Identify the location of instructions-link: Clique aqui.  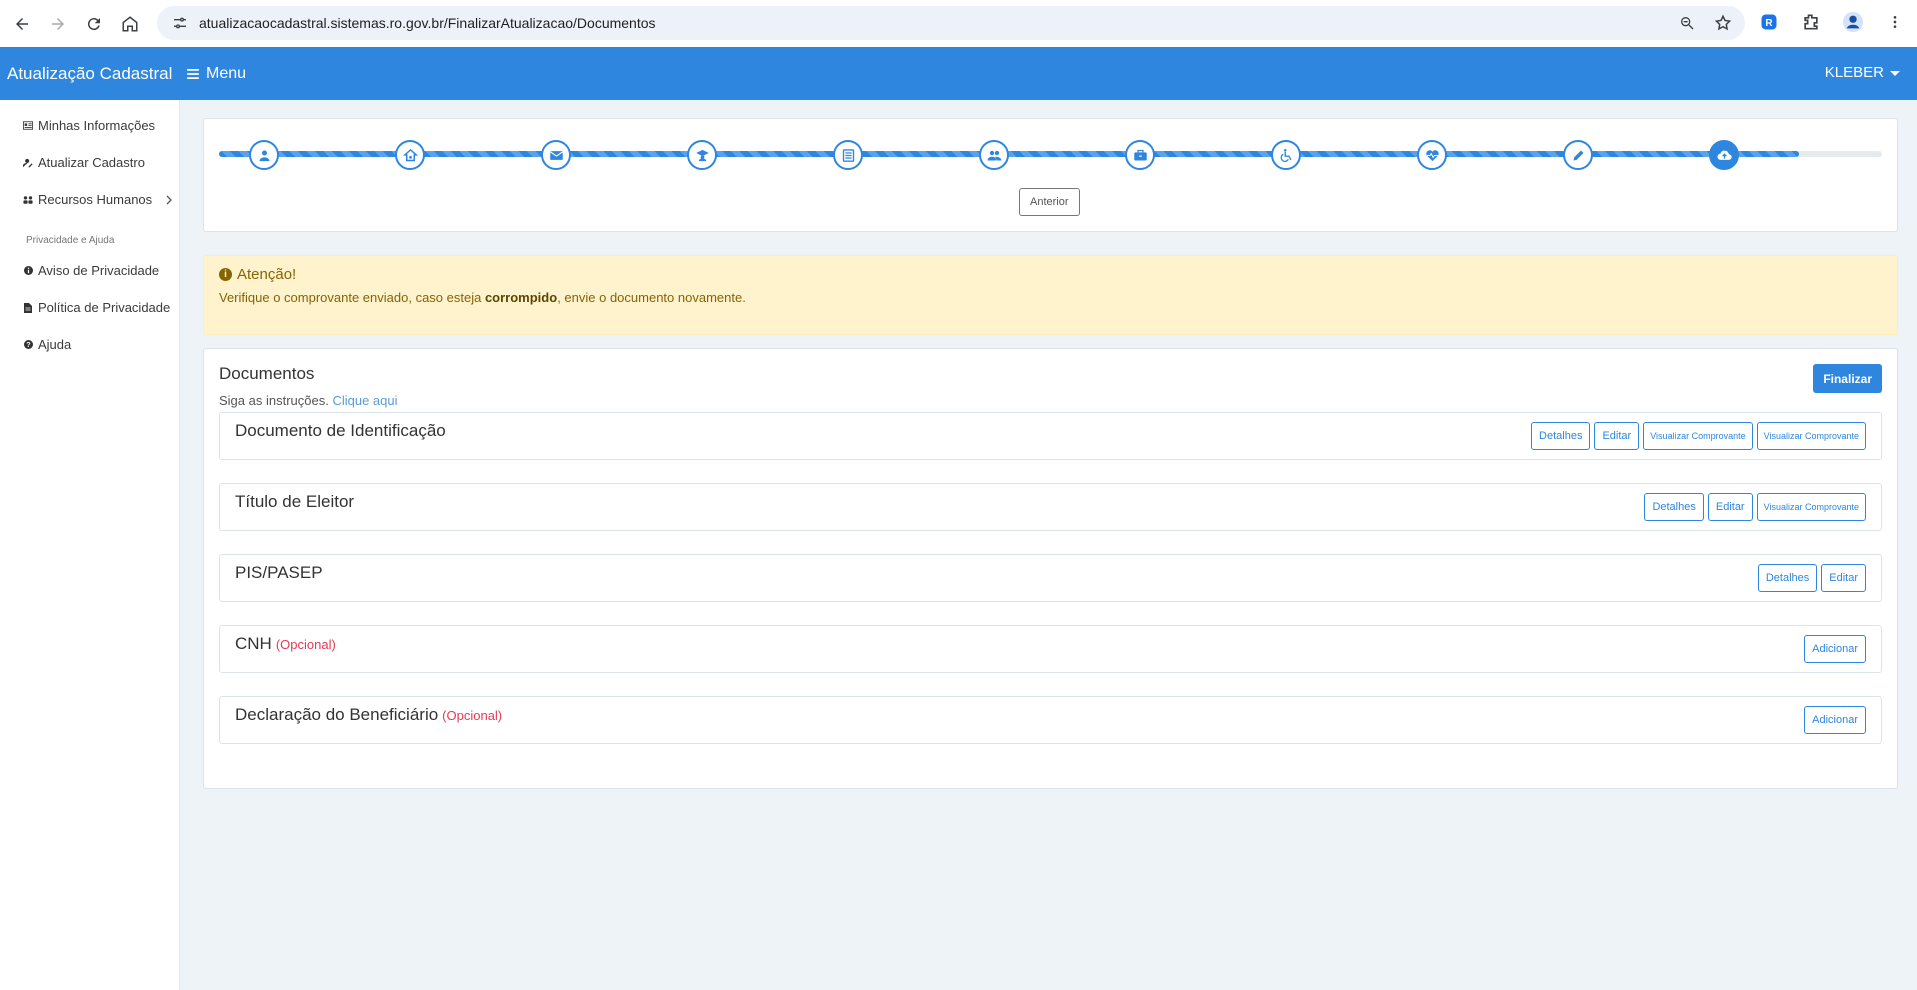
(364, 400).